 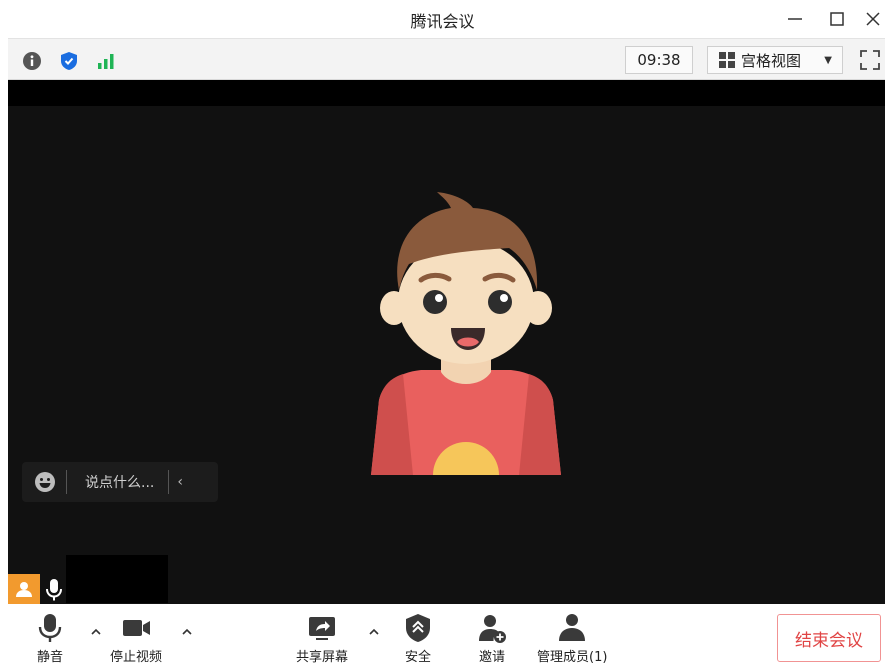 What do you see at coordinates (322, 657) in the screenshot?
I see `share-screen-label: 共享屏幕` at bounding box center [322, 657].